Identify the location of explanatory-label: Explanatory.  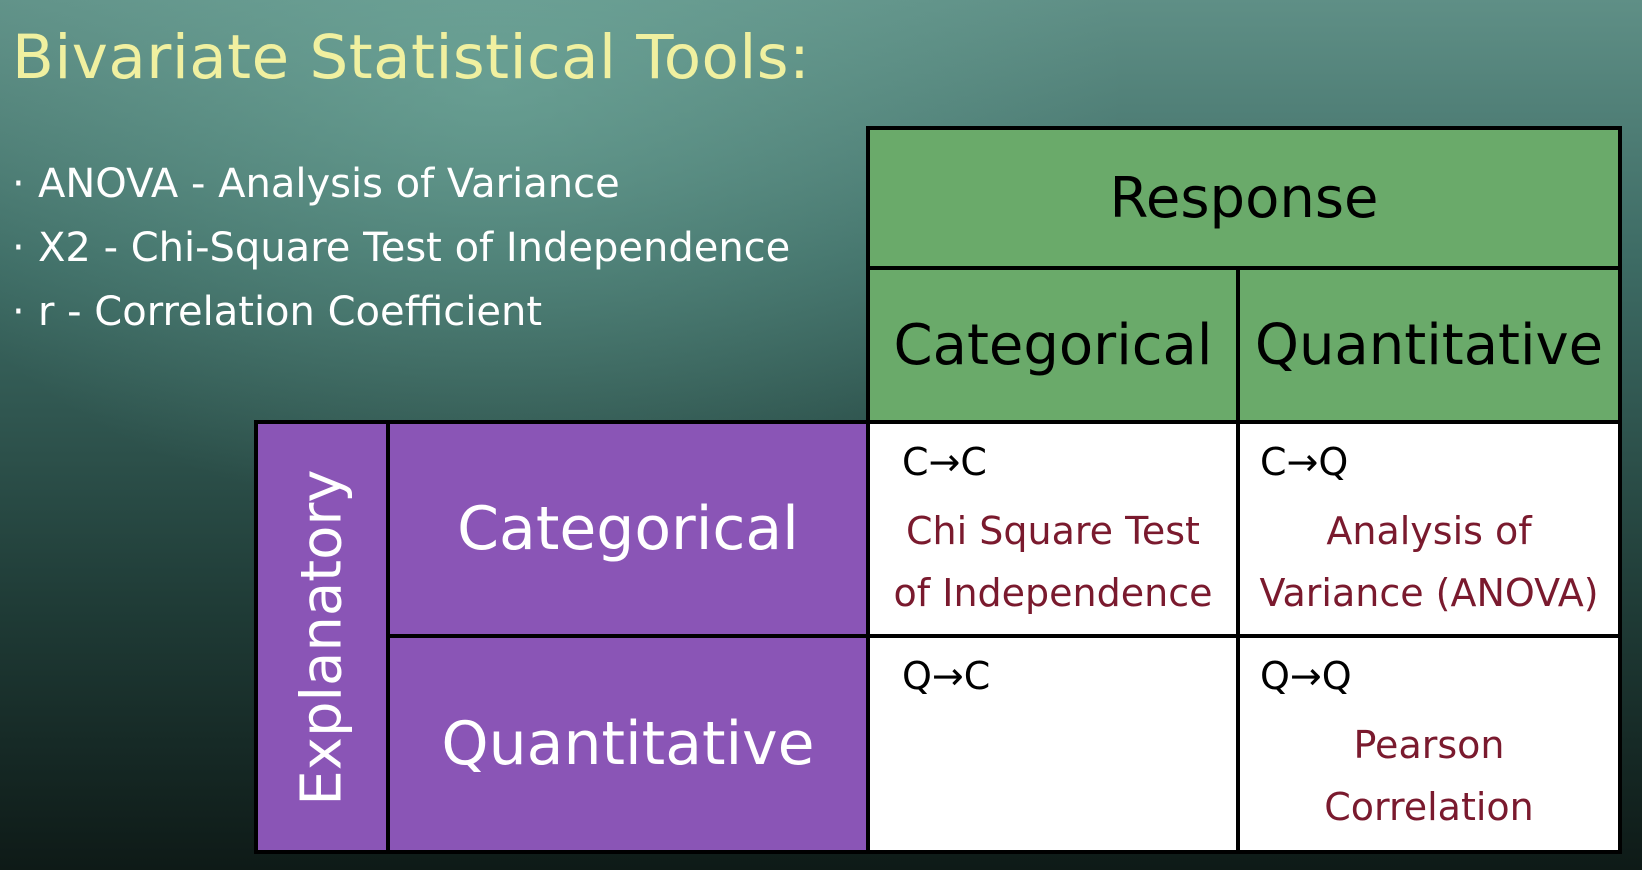
(322, 637).